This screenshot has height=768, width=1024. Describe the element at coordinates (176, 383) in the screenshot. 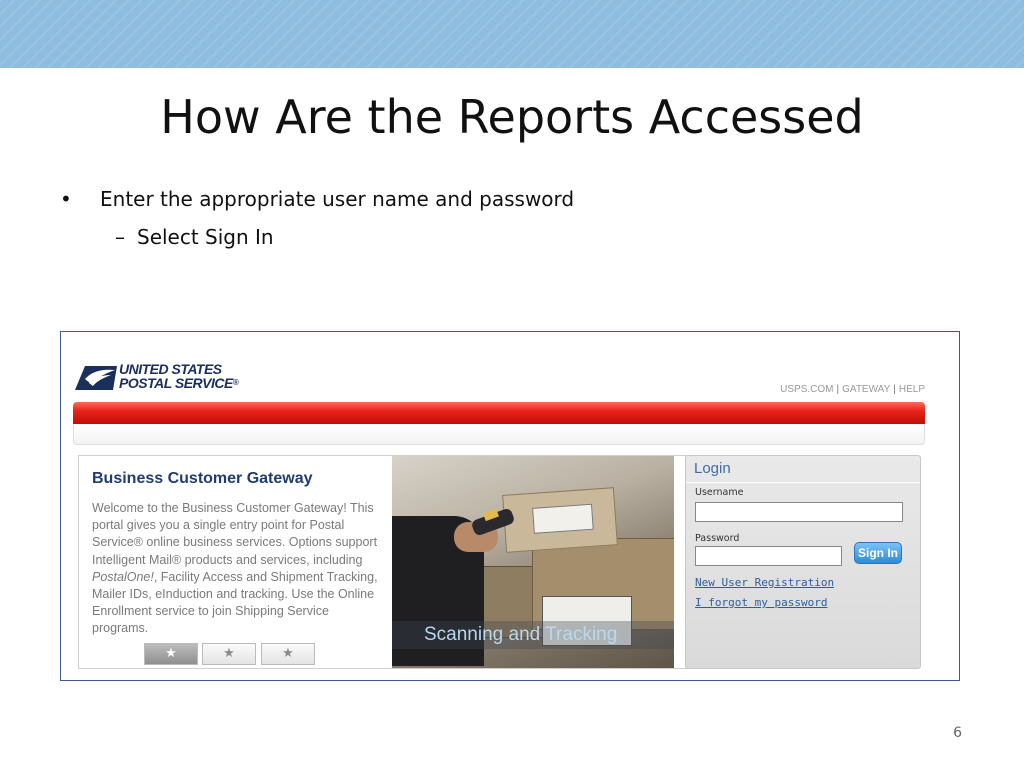

I see `usps-wordmark-line2: POSTAL SERVICE` at that location.